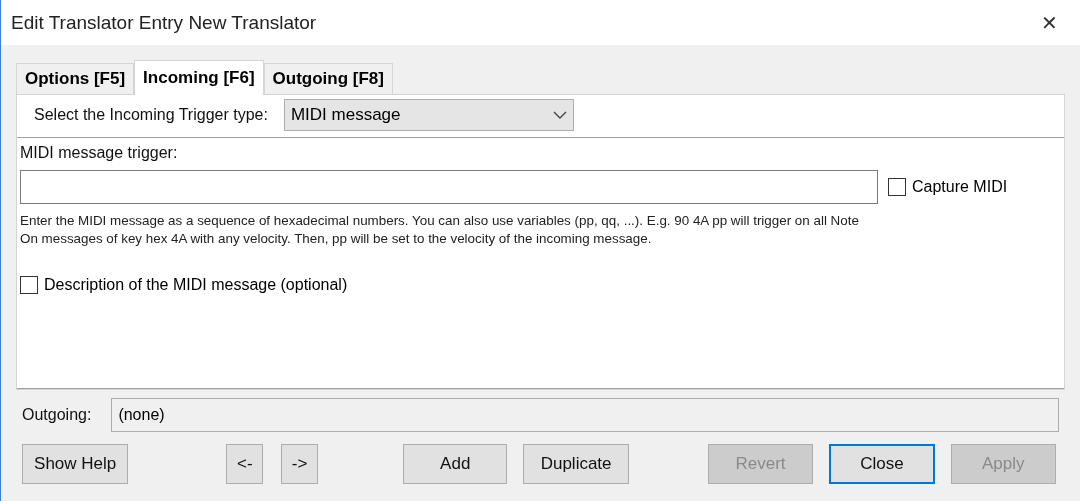 This screenshot has width=1080, height=501. What do you see at coordinates (585, 415) in the screenshot?
I see `outgoing-field: (none)` at bounding box center [585, 415].